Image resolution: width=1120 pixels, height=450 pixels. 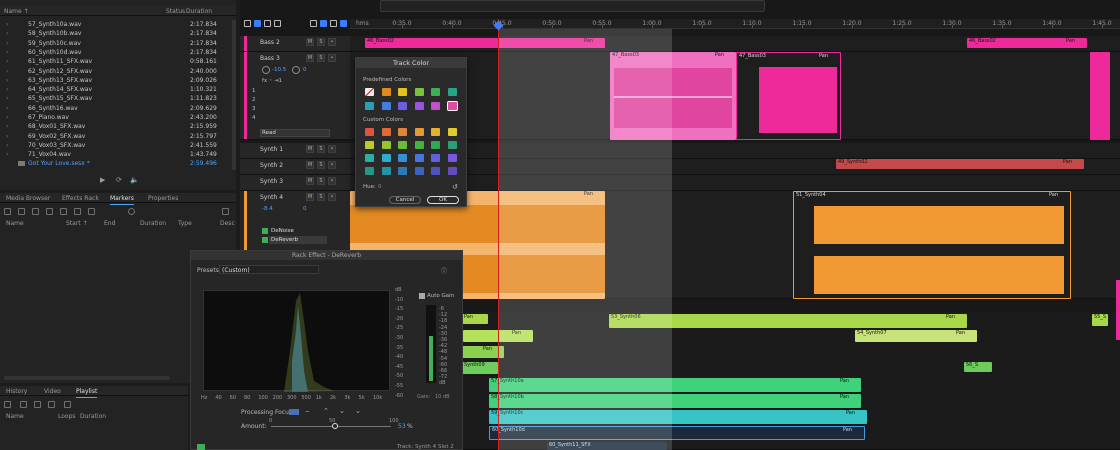 I want to click on markers-col-desc: Desc, so click(x=227, y=223).